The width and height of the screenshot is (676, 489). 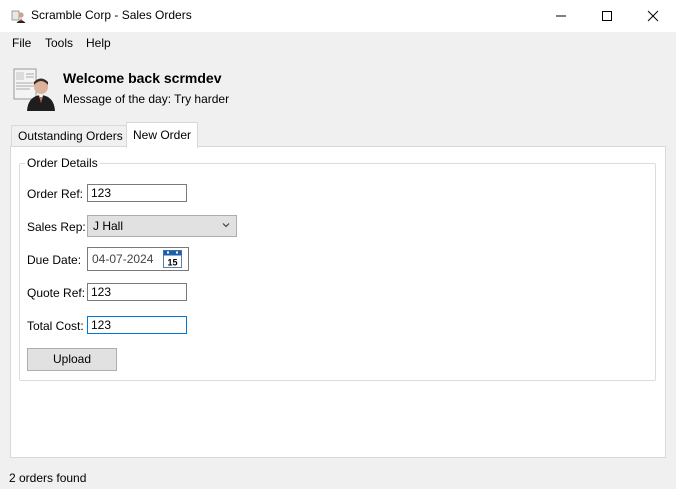 I want to click on calendar-icon: 15, so click(x=172, y=259).